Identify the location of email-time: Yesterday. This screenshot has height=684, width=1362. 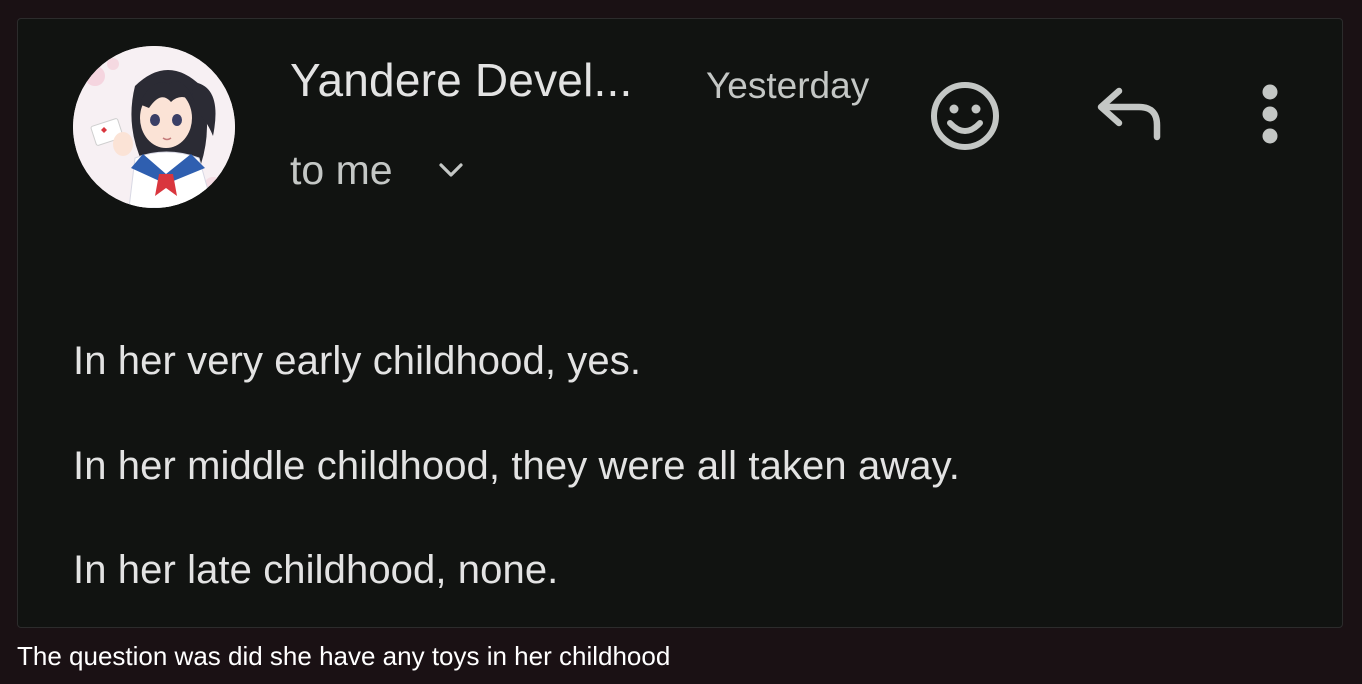
(788, 85).